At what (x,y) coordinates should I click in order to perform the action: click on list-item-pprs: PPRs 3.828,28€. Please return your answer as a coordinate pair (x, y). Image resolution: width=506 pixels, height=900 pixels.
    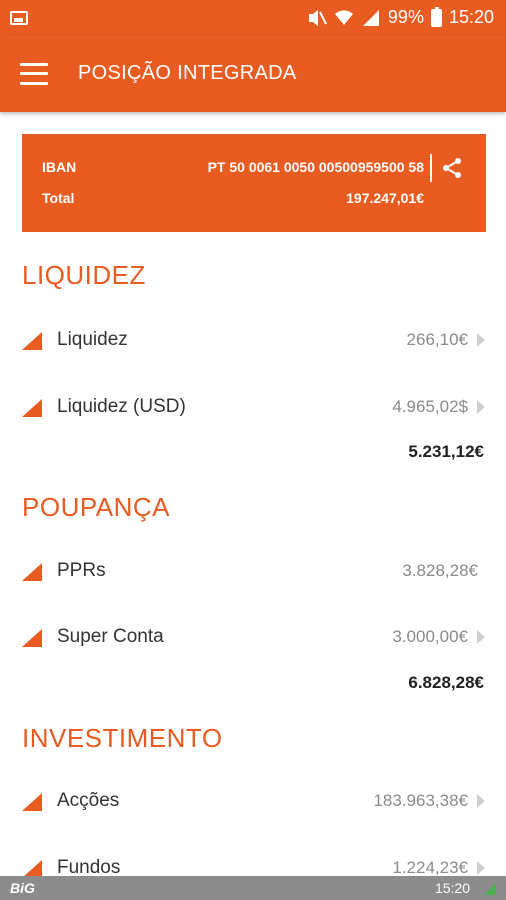
    Looking at the image, I should click on (253, 572).